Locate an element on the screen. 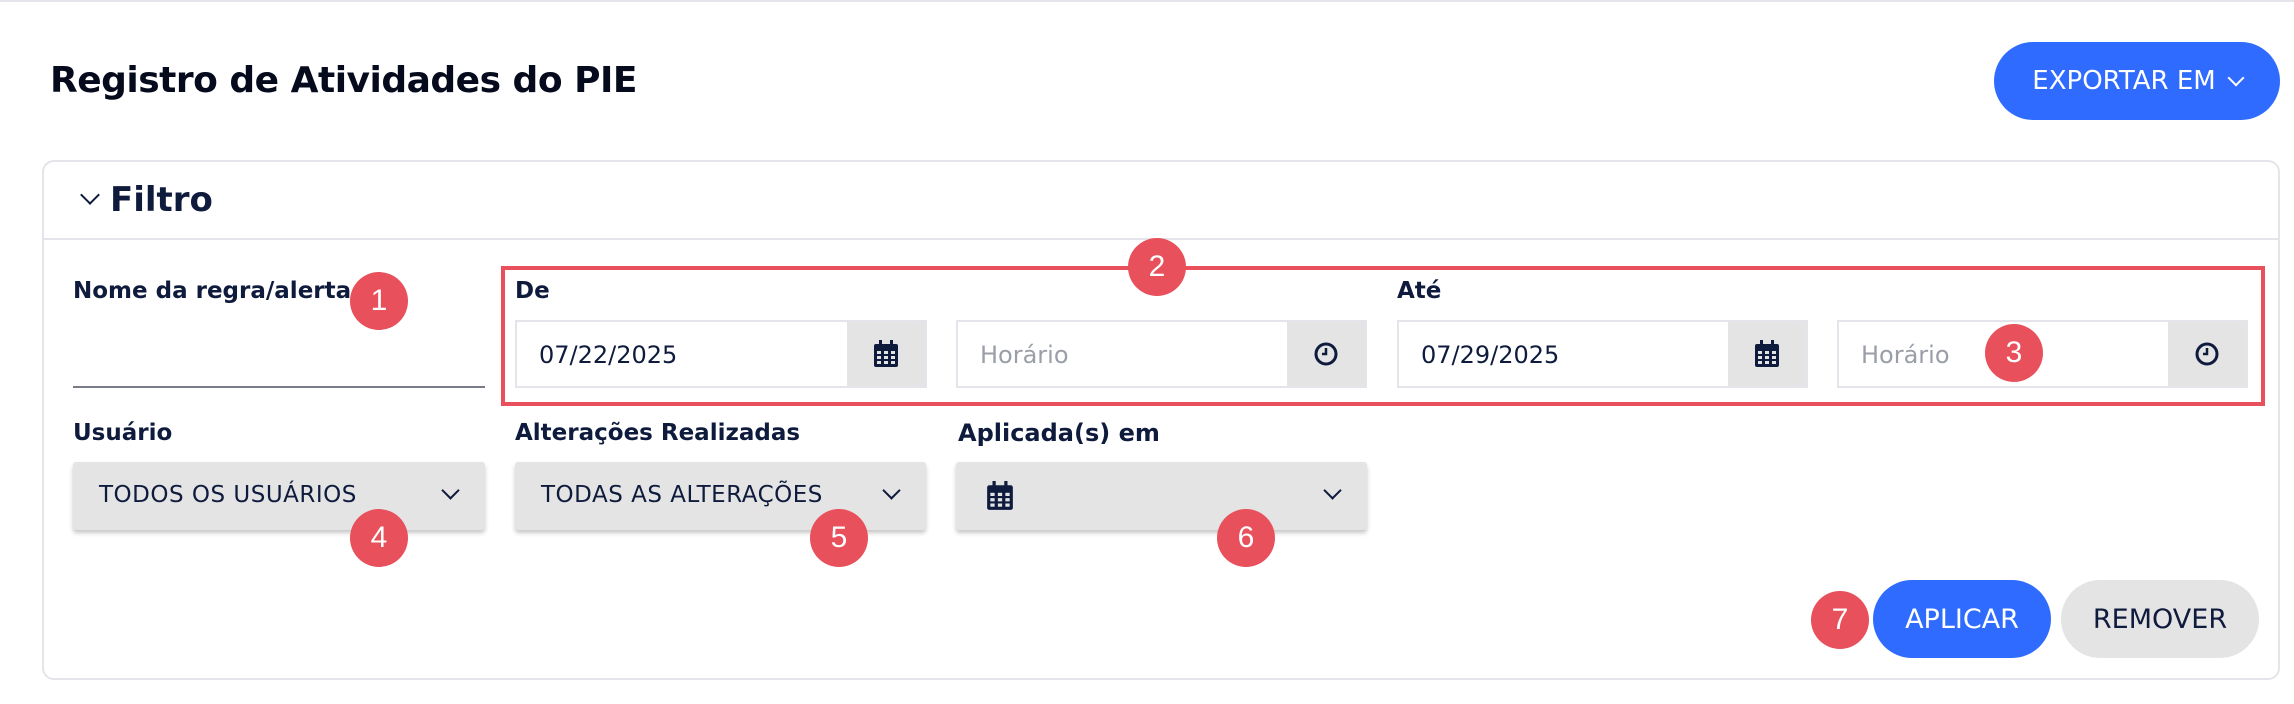 Image resolution: width=2294 pixels, height=704 pixels. export-button-label: EXPORTAR EM is located at coordinates (2124, 81).